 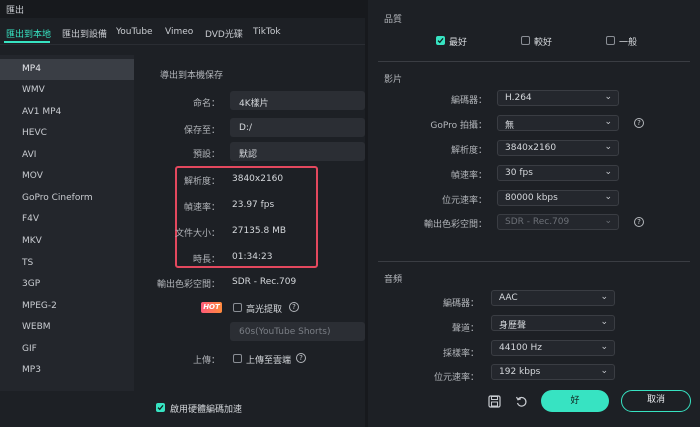 I want to click on cancel-button: 取消, so click(x=656, y=401).